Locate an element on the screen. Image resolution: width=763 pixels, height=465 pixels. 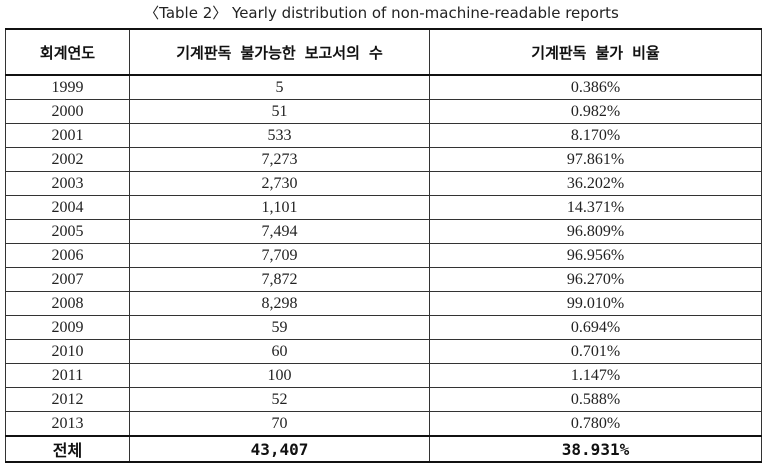
cell-year: 2011 is located at coordinates (67, 375).